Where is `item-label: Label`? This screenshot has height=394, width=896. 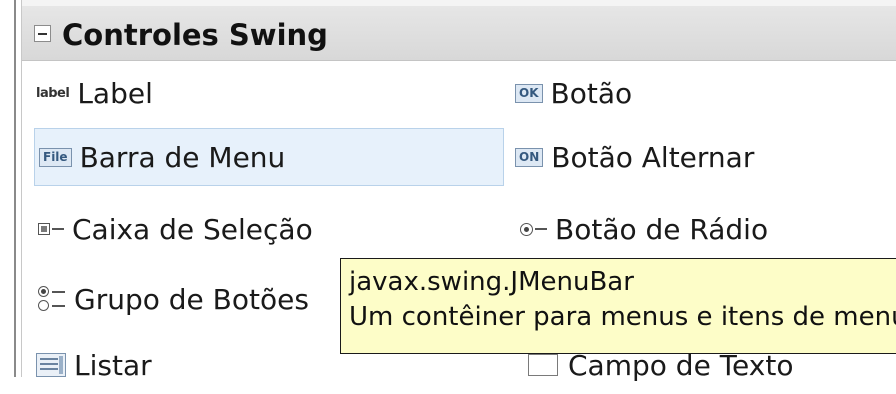 item-label: Label is located at coordinates (115, 93).